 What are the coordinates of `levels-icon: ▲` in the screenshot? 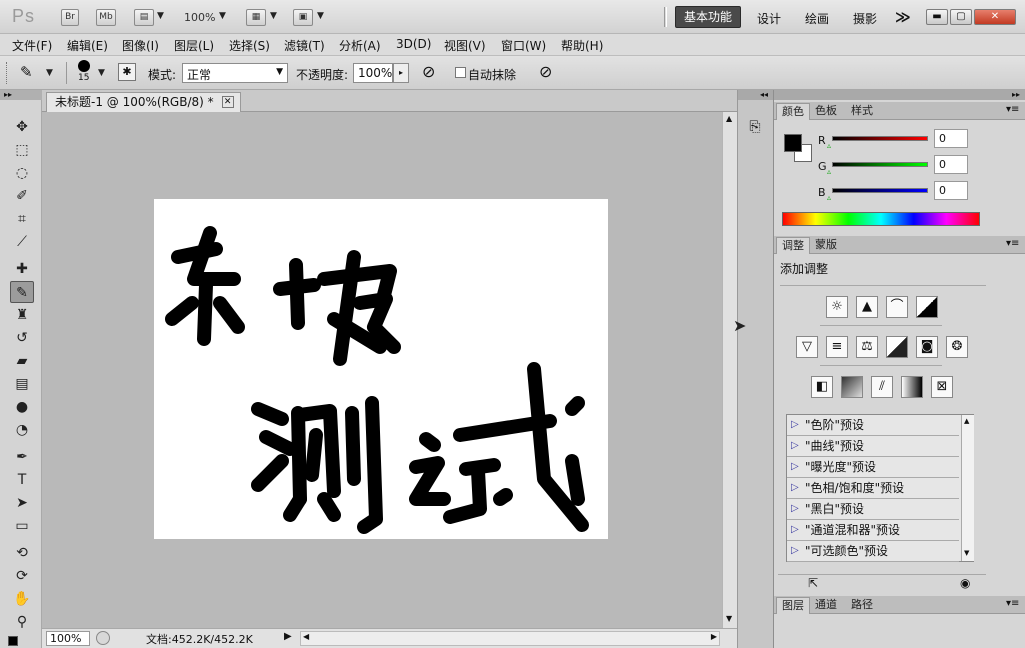 It's located at (867, 307).